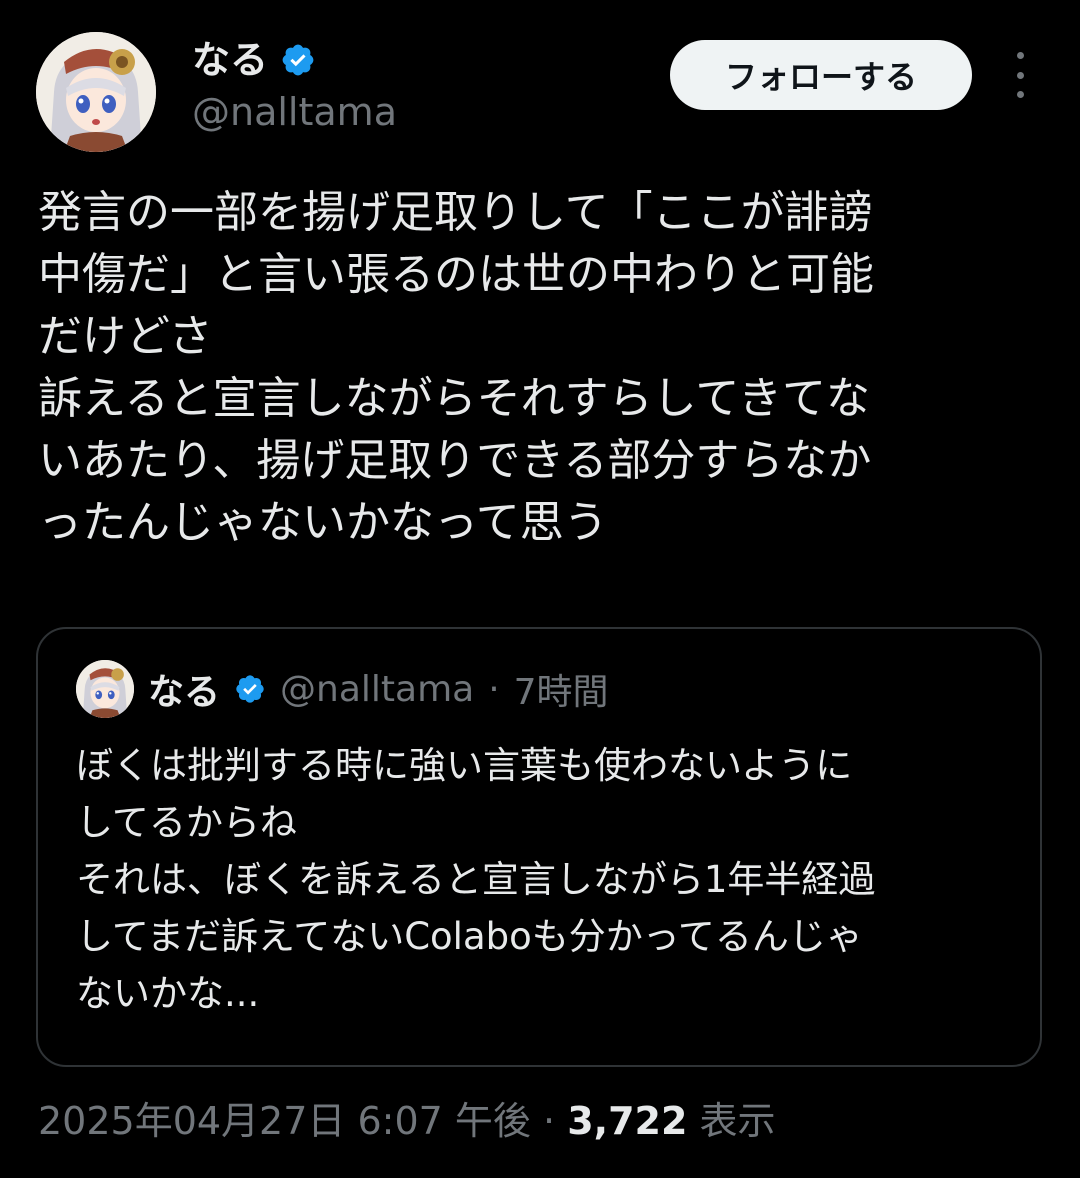 The width and height of the screenshot is (1080, 1178). I want to click on quoted-author-avatar, so click(105, 689).